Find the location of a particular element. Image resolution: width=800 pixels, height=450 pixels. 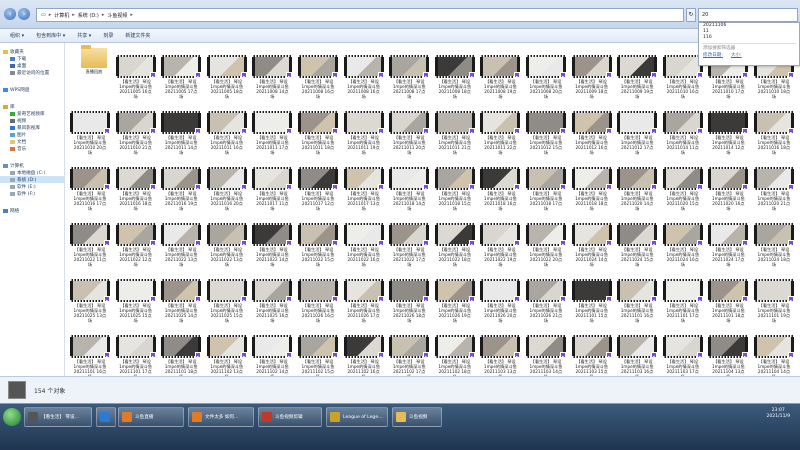

video-file-item: 【看生活】 琴设 1mpe的情深斗鱼 20211010 21点 场 is located at coordinates (135, 133).